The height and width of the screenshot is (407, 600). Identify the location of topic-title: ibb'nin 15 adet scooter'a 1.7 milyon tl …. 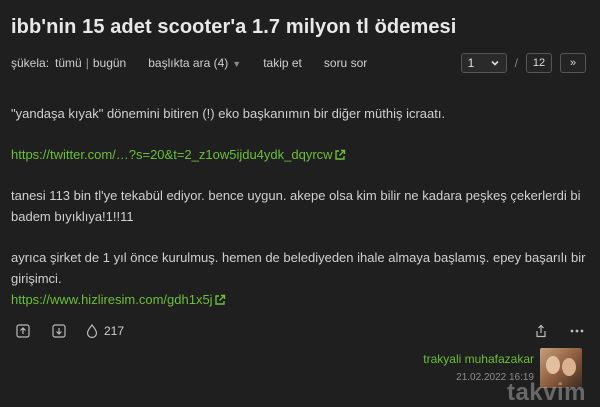
(233, 27).